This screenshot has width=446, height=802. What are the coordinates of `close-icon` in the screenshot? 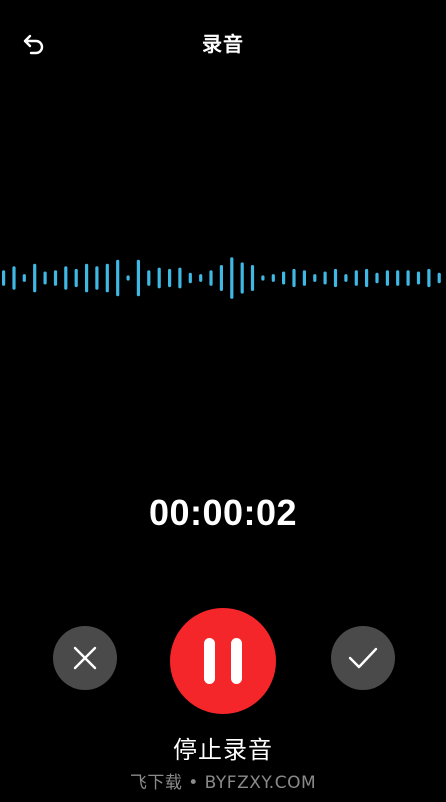 It's located at (85, 658).